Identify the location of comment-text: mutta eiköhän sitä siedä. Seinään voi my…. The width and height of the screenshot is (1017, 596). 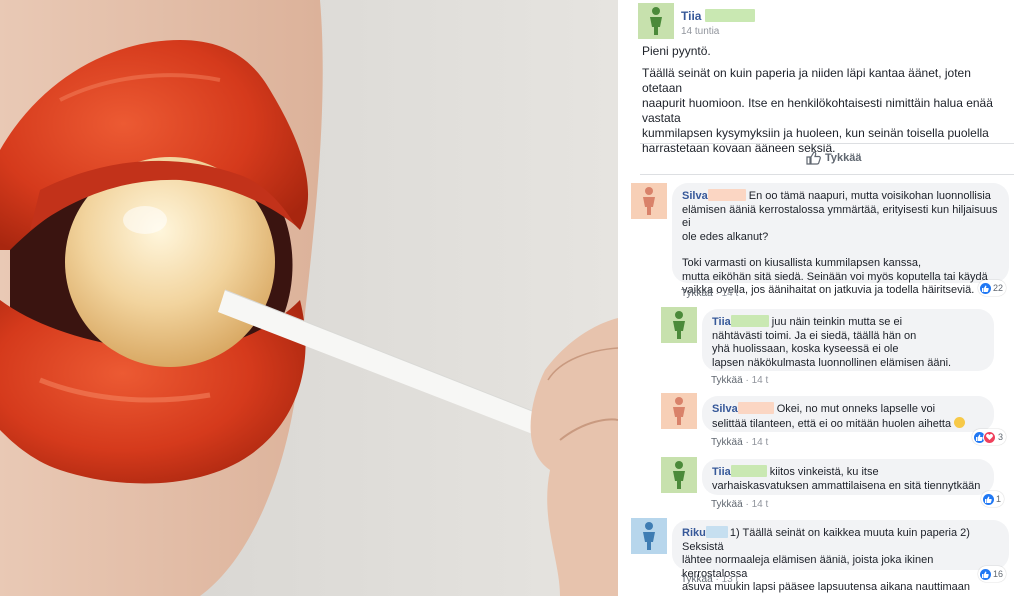
(835, 276).